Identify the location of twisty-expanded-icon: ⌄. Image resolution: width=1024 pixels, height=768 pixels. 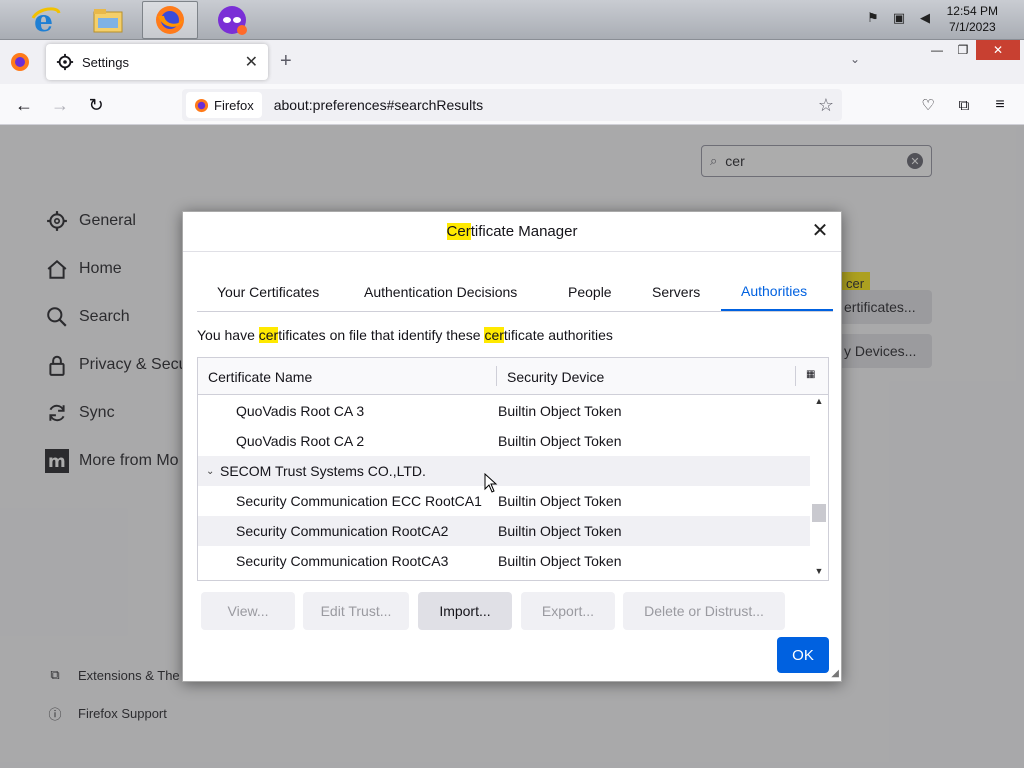
(210, 471).